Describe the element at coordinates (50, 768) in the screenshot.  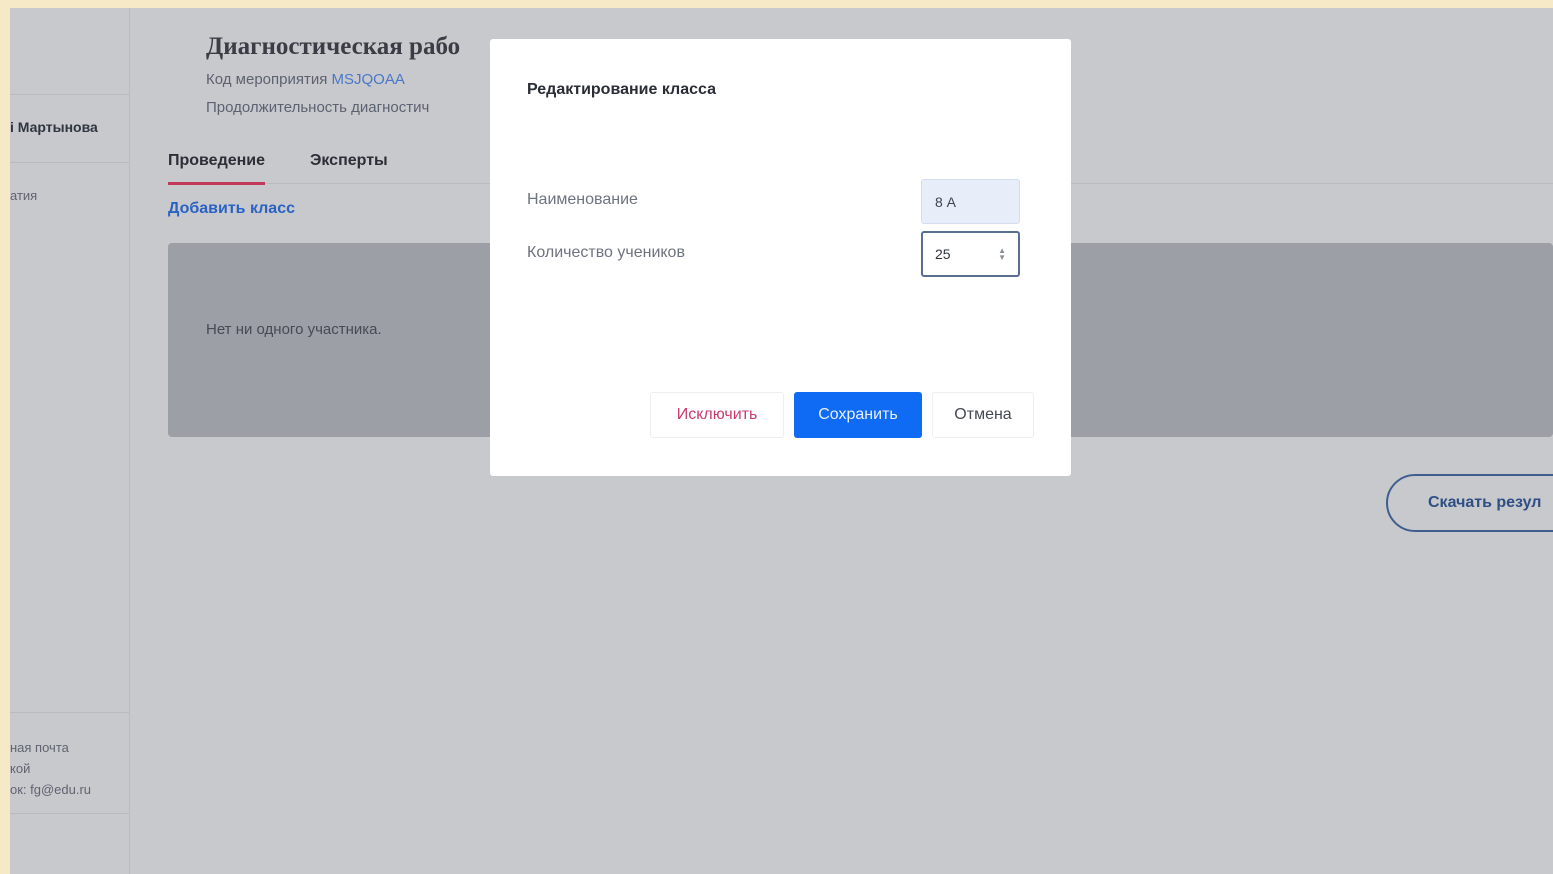
I see `support-contact: ная почта кой ок: fg@edu.ru` at that location.